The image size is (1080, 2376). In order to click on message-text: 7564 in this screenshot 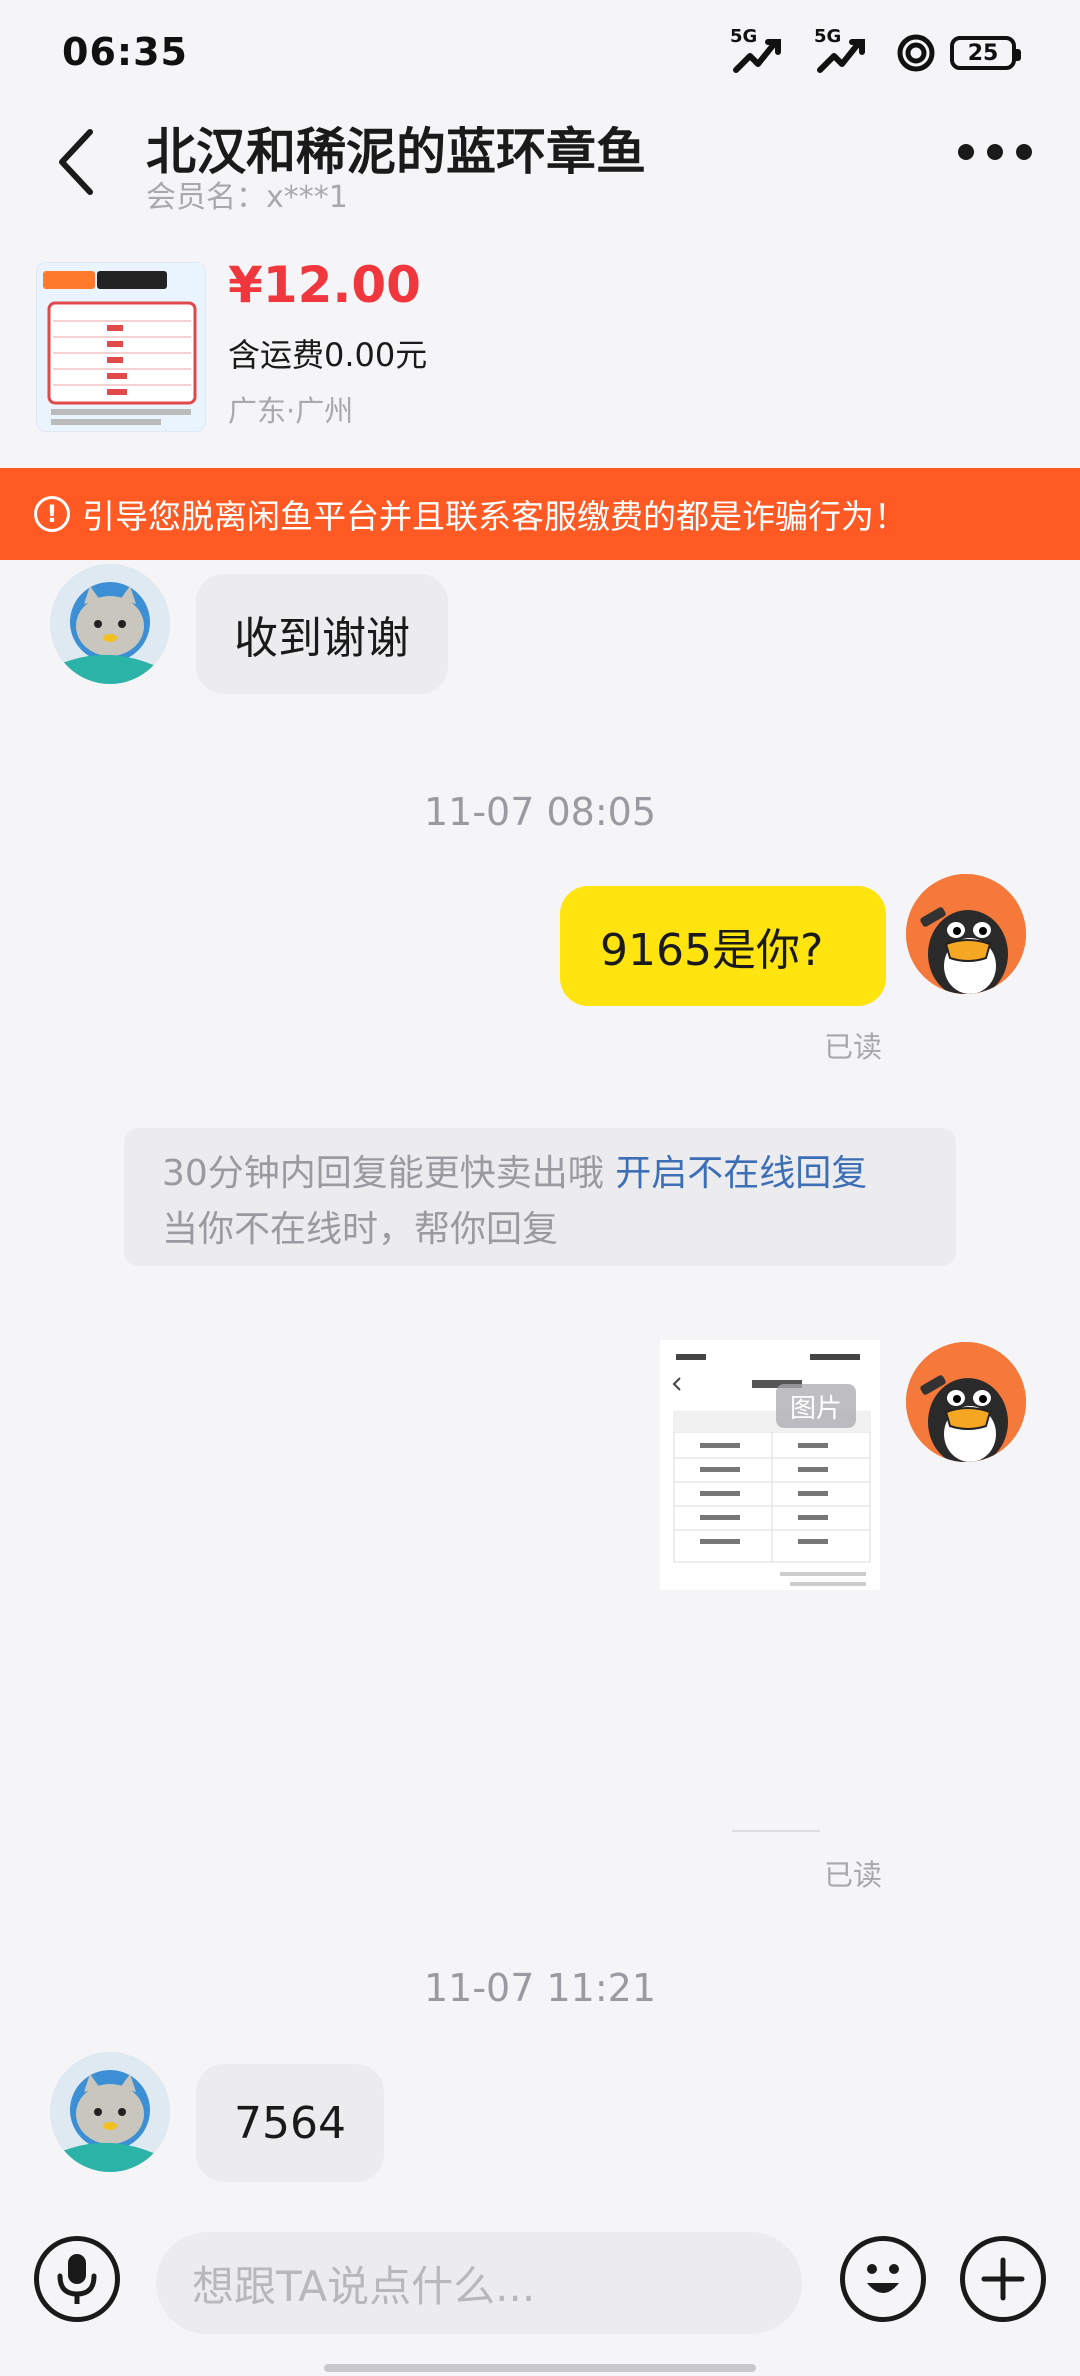, I will do `click(290, 2123)`.